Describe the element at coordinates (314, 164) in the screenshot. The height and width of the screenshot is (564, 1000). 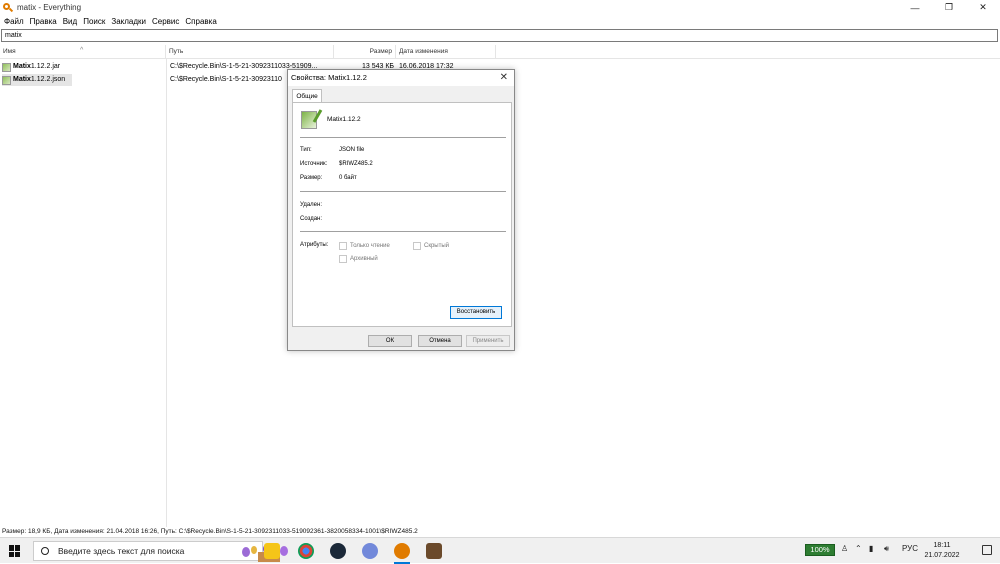
I see `source-label: Источник:` at that location.